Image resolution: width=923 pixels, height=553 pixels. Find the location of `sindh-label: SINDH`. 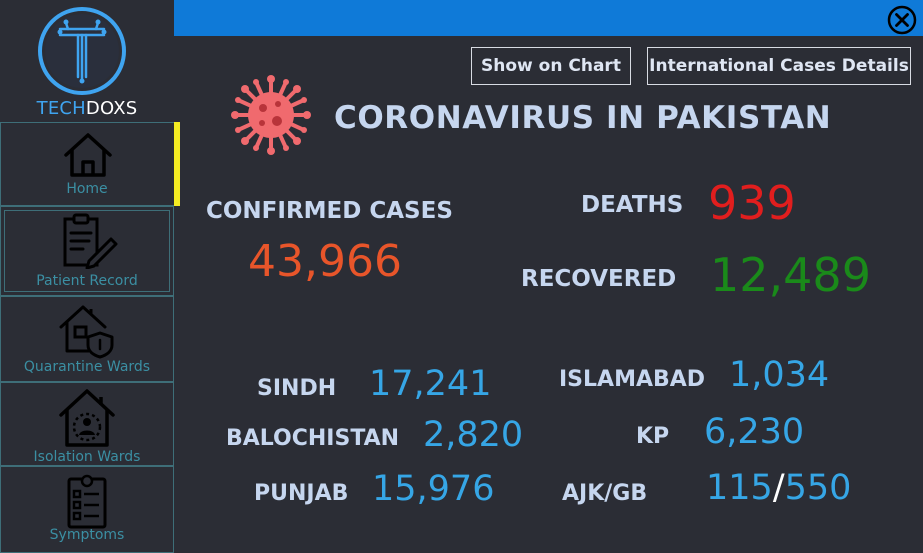

sindh-label: SINDH is located at coordinates (297, 388).